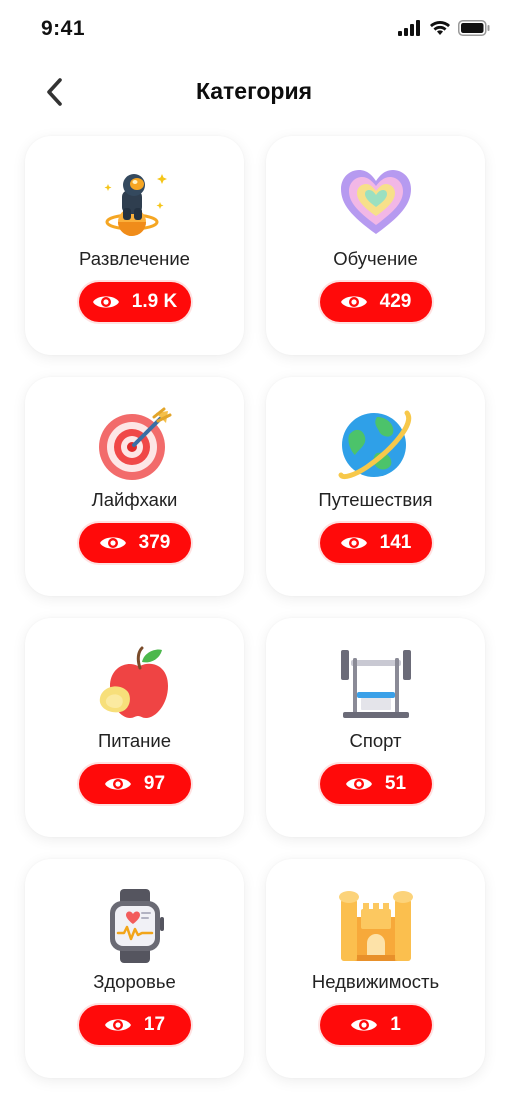  Describe the element at coordinates (375, 684) in the screenshot. I see `bench-press-icon` at that location.